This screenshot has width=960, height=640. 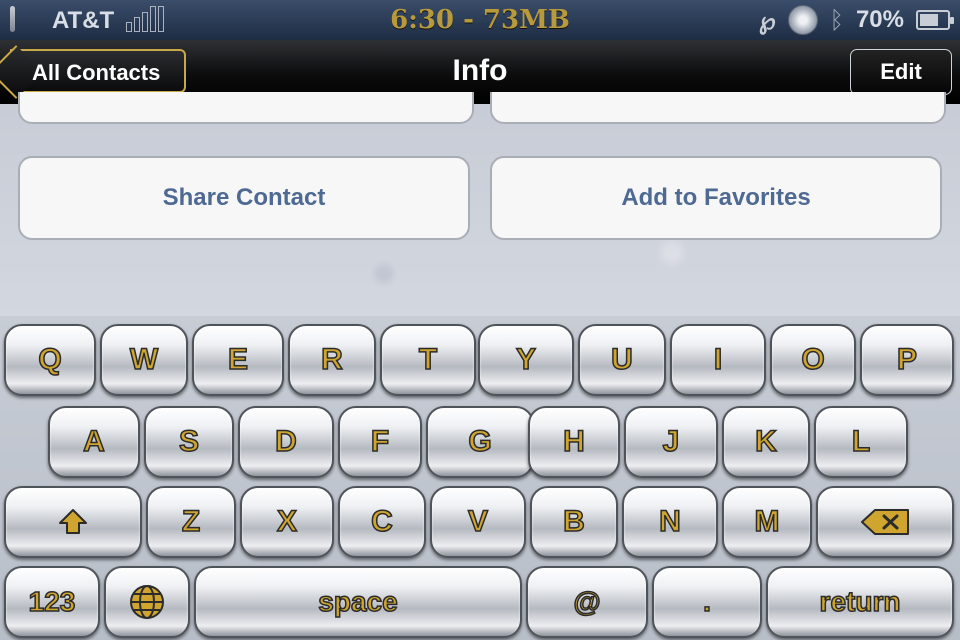 I want to click on key-w: W, so click(x=144, y=360).